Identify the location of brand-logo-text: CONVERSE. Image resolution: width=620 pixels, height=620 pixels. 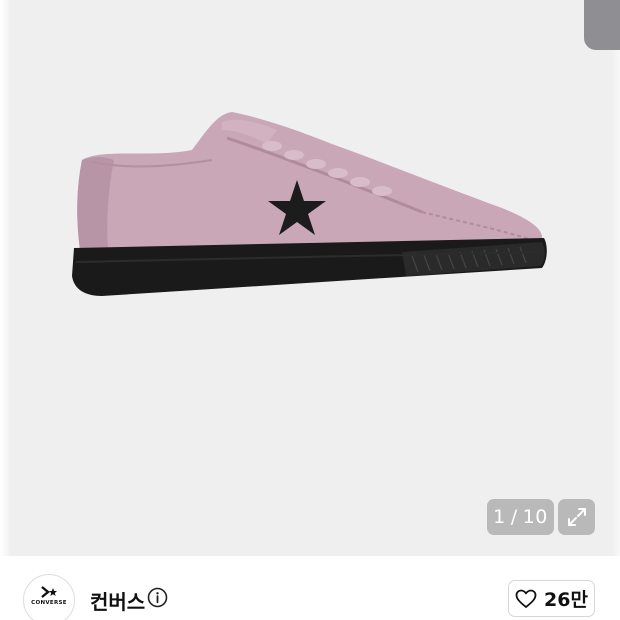
(49, 603).